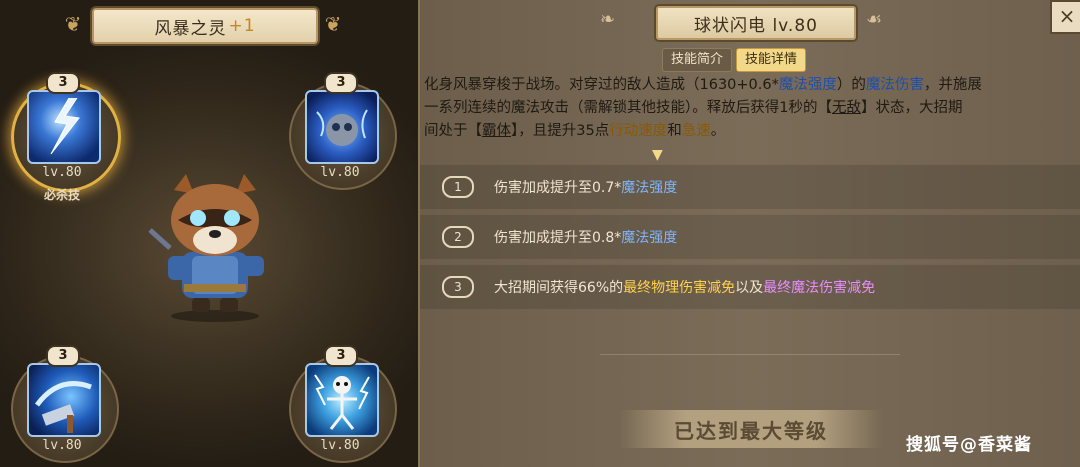  What do you see at coordinates (601, 85) in the screenshot?
I see `desc-text: 化身风暴穿梭于战场。对穿过的敌人造成（1630+0.6*` at bounding box center [601, 85].